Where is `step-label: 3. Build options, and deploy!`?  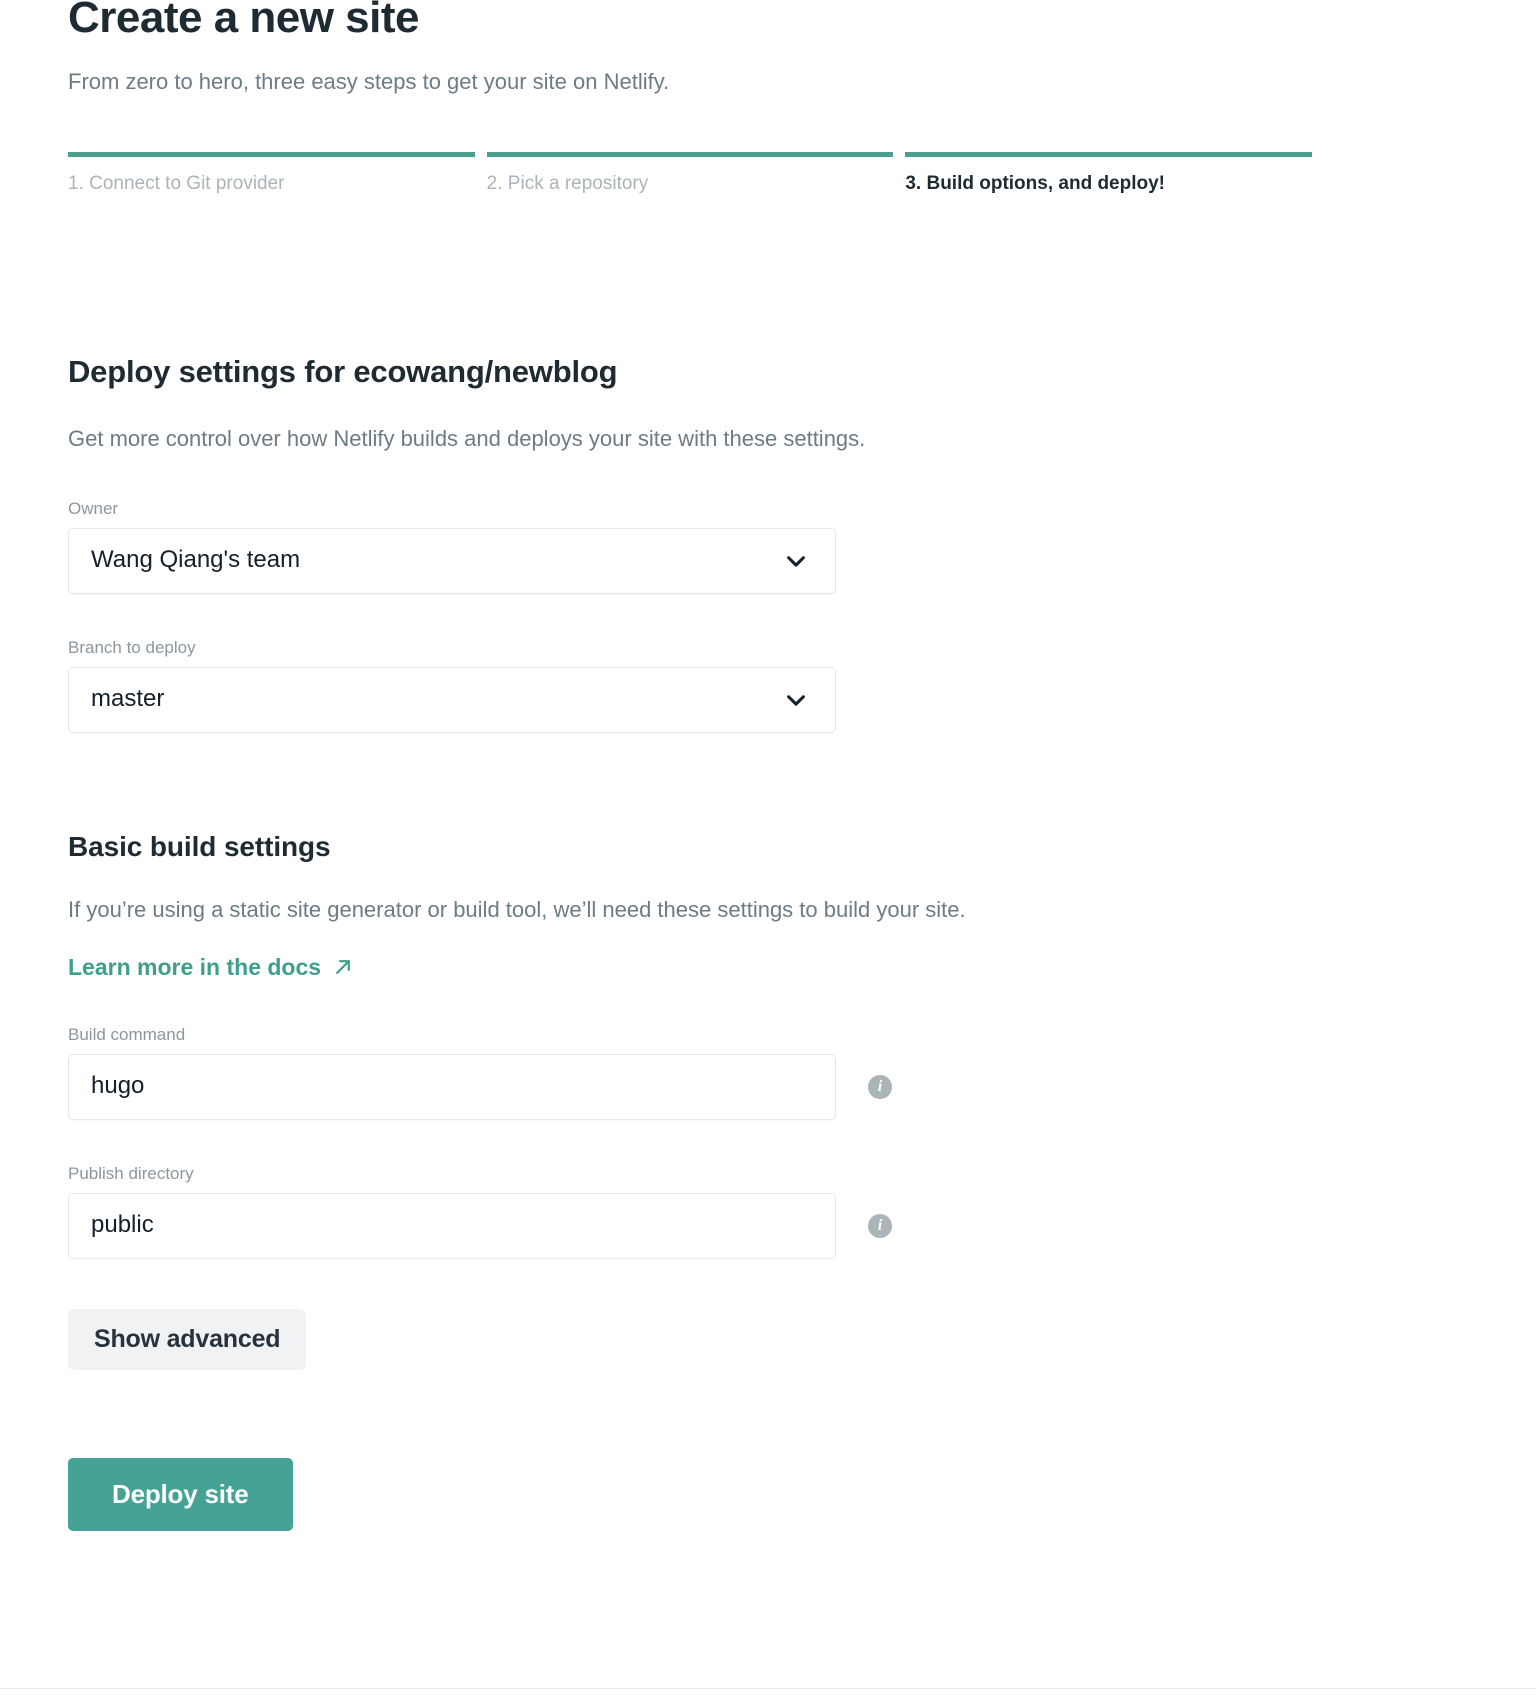
step-label: 3. Build options, and deploy! is located at coordinates (1035, 183).